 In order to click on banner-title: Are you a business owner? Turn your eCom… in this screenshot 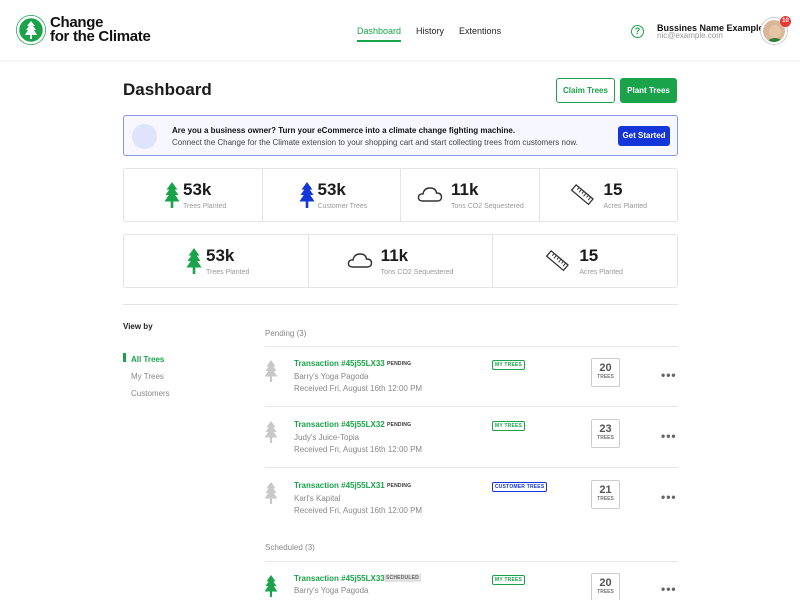, I will do `click(344, 130)`.